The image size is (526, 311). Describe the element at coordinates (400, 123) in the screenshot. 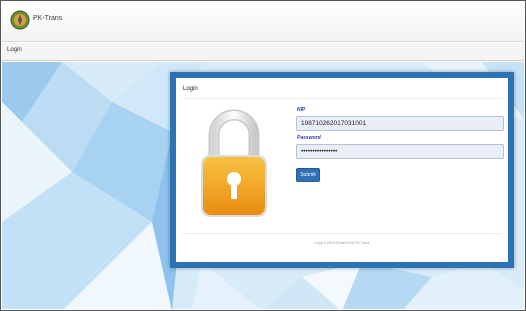

I see `nip-input` at that location.